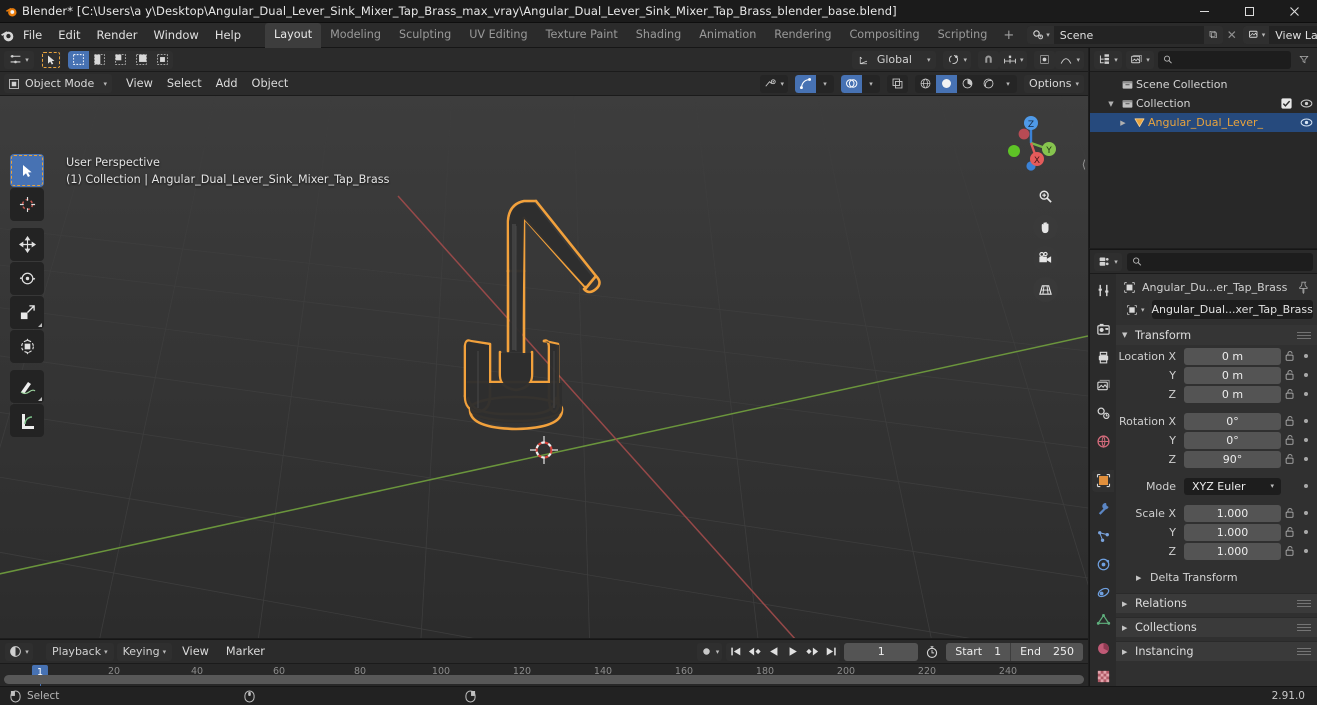  Describe the element at coordinates (120, 59) in the screenshot. I see `select-subtract-button` at that location.